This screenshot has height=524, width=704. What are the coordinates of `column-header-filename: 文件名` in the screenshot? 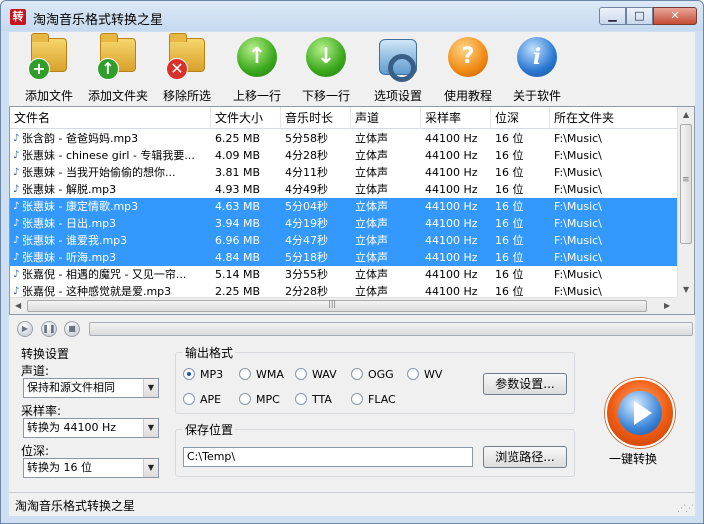 It's located at (110, 118).